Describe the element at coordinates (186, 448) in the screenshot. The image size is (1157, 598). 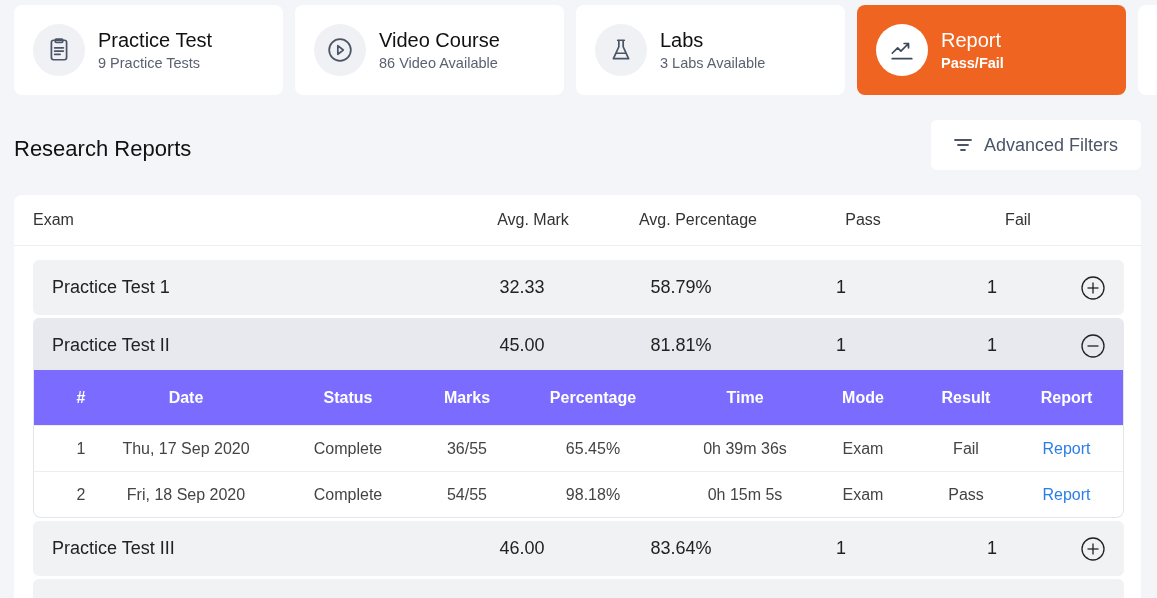
I see `table-cell-text: Thu, 17 Sep 2020` at that location.